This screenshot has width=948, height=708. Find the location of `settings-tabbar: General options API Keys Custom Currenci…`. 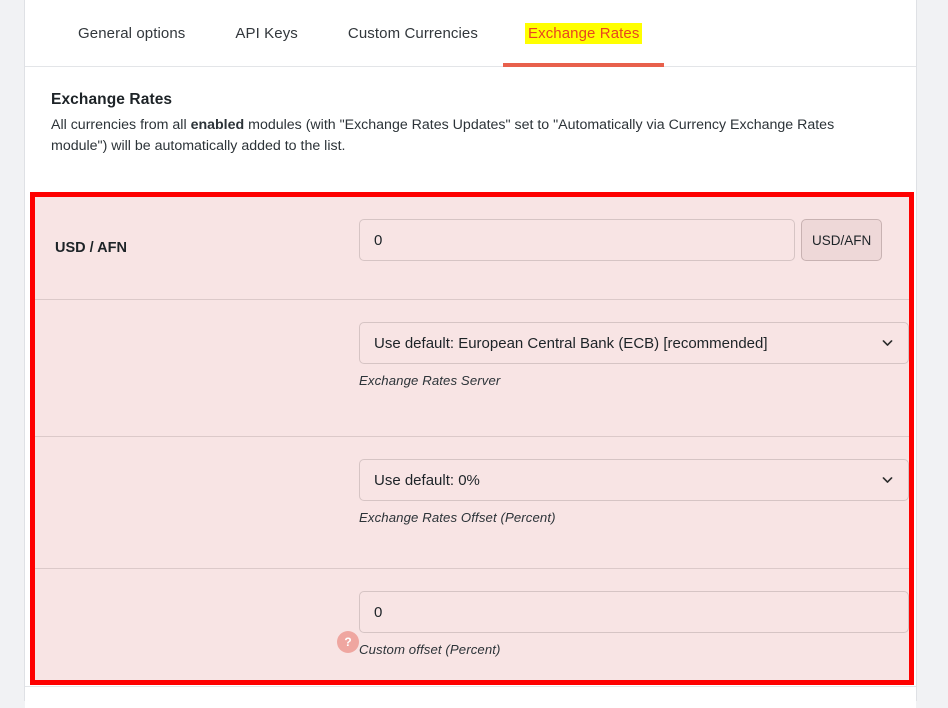

settings-tabbar: General options API Keys Custom Currenci… is located at coordinates (470, 33).